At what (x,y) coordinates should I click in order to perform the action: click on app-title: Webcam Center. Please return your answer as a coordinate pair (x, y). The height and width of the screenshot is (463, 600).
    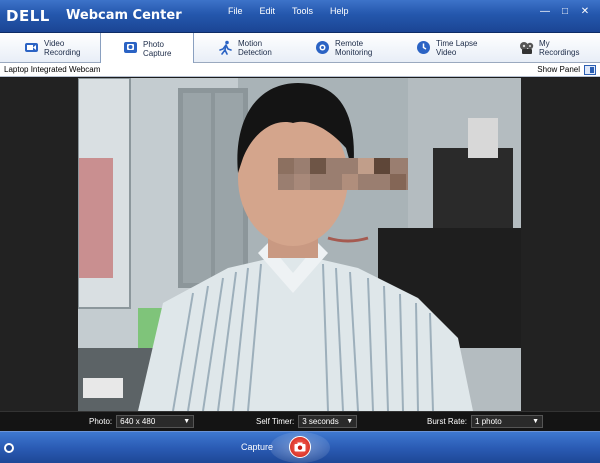
    Looking at the image, I should click on (124, 15).